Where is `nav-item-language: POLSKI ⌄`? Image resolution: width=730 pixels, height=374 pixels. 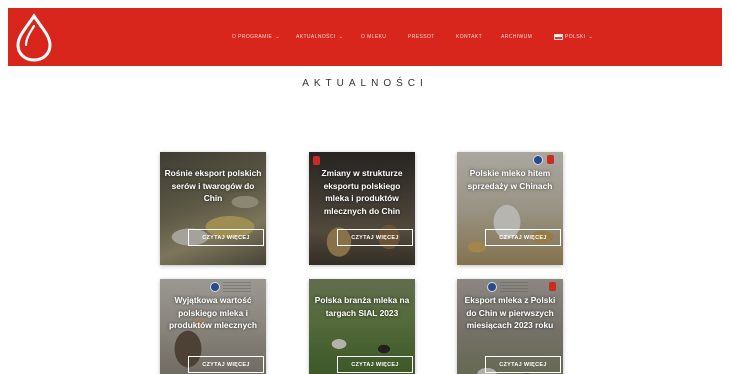 nav-item-language: POLSKI ⌄ is located at coordinates (573, 37).